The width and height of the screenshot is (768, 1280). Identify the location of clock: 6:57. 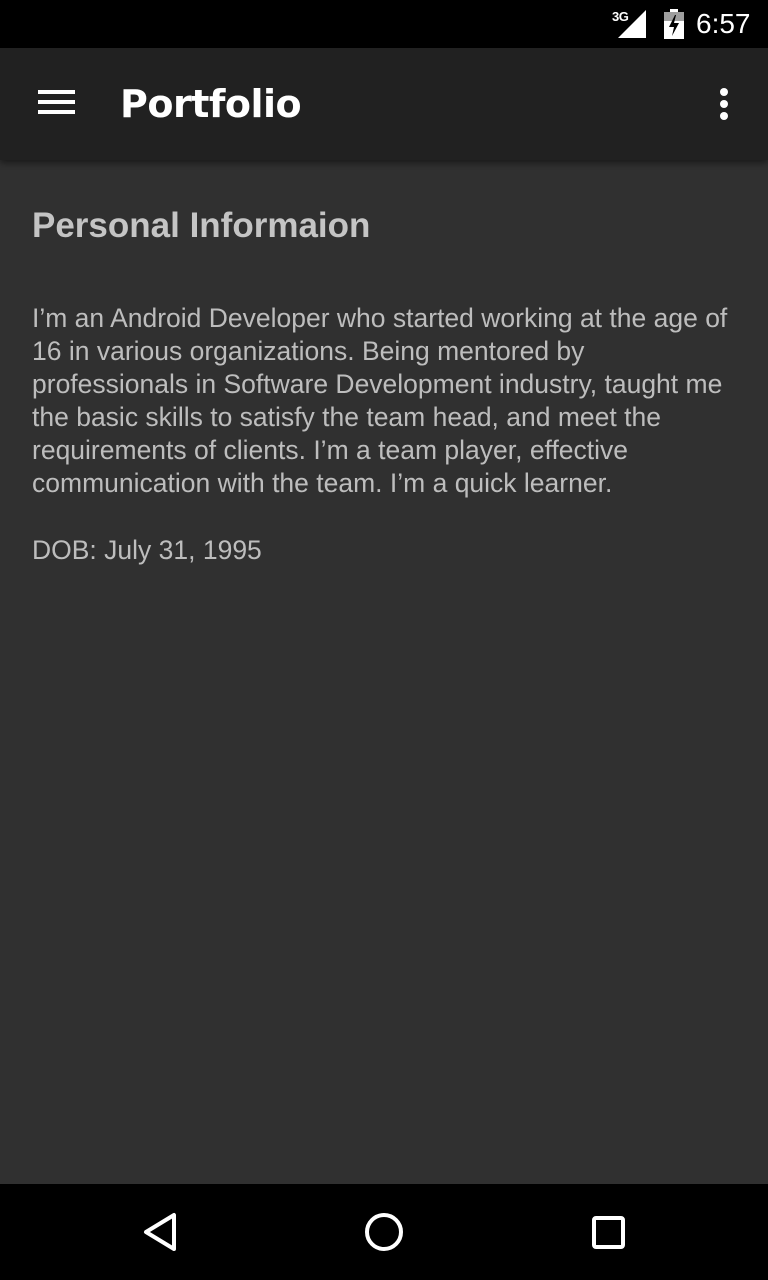
(723, 23).